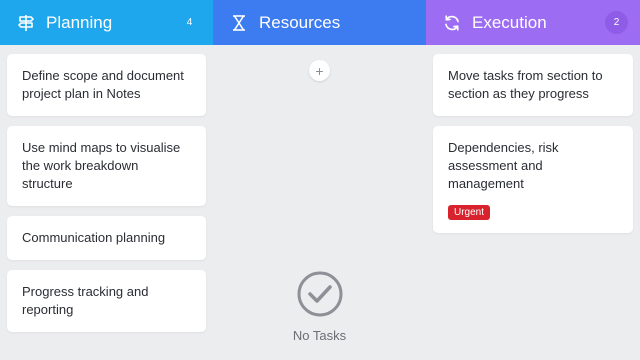 The image size is (640, 360). Describe the element at coordinates (319, 335) in the screenshot. I see `empty-state-text: No Tasks` at that location.